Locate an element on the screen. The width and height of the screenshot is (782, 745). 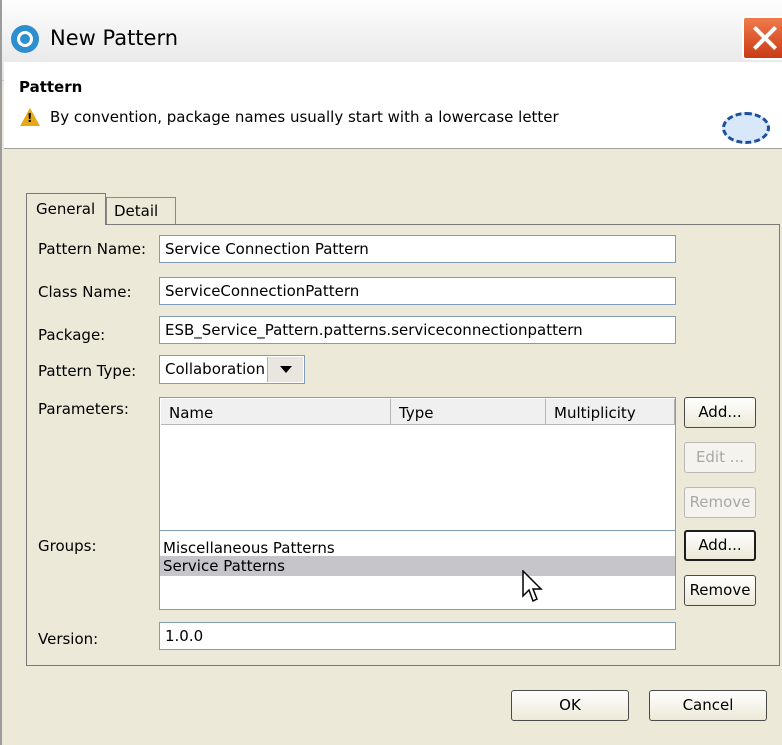
column-header-multiplicity: Multiplicity is located at coordinates (610, 412).